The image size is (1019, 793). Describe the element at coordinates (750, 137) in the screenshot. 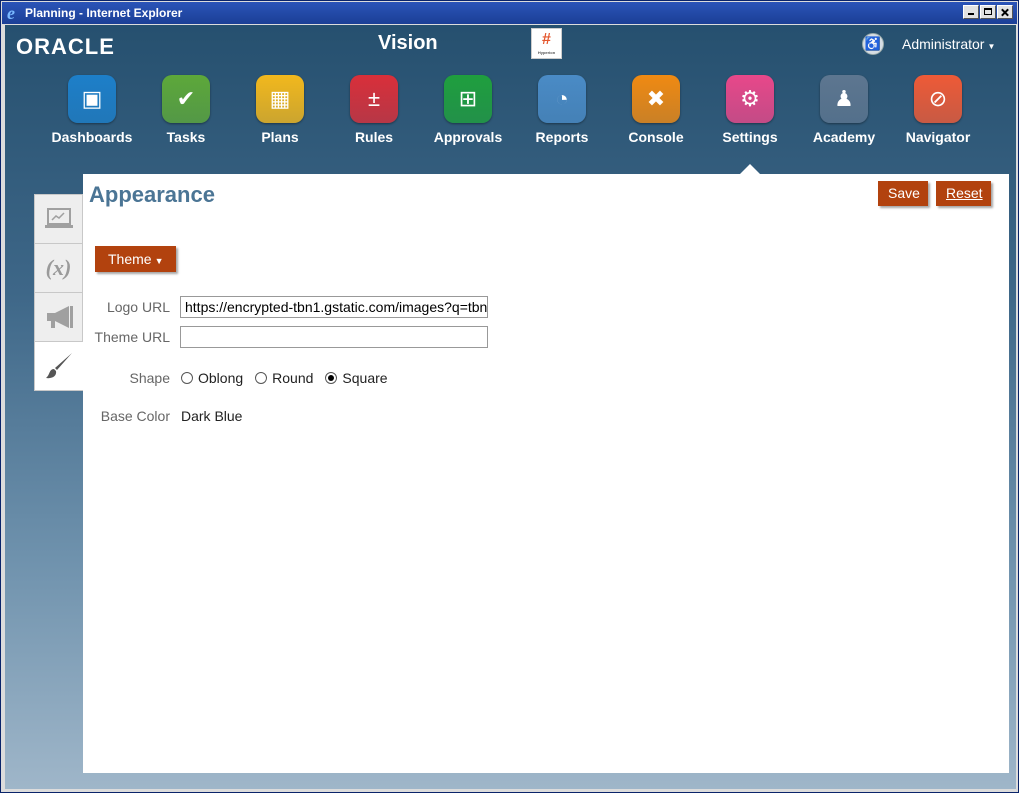

I see `nav-label-settings: Settings` at that location.